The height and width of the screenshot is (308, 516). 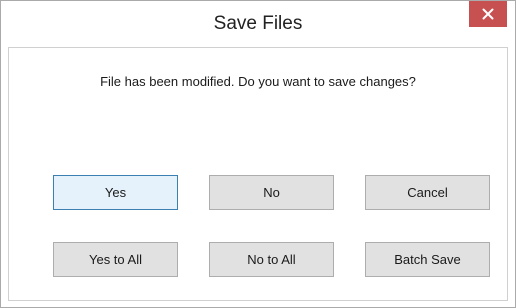 I want to click on dialog-title: Save Files, so click(x=258, y=23).